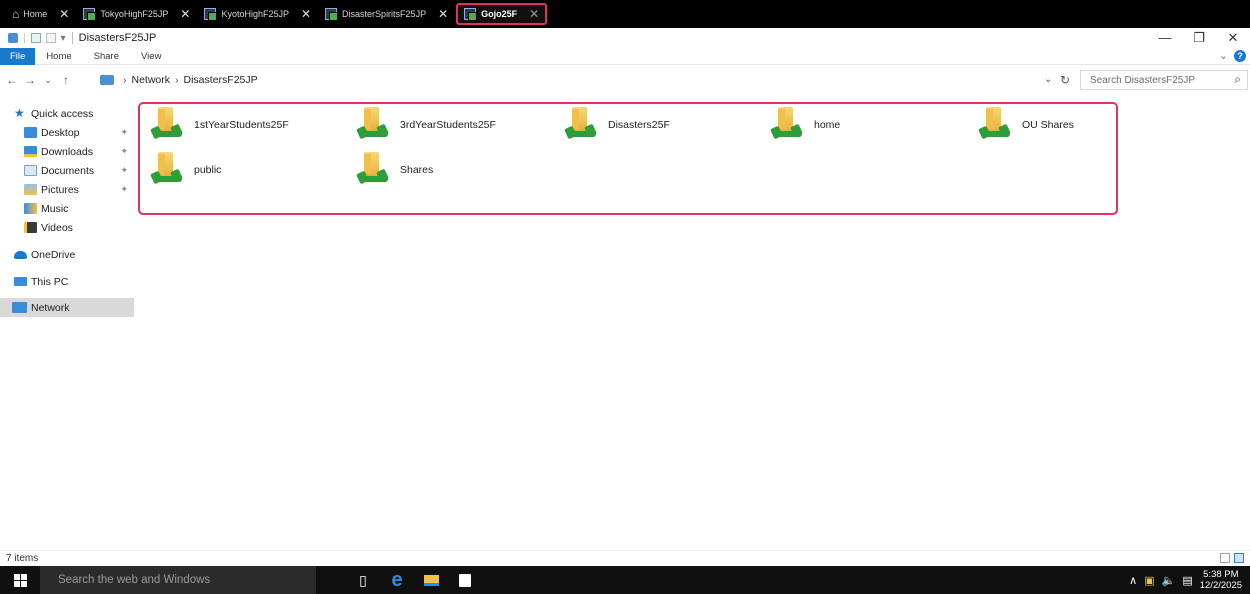 The height and width of the screenshot is (594, 1250). Describe the element at coordinates (66, 80) in the screenshot. I see `up-button: ↑` at that location.